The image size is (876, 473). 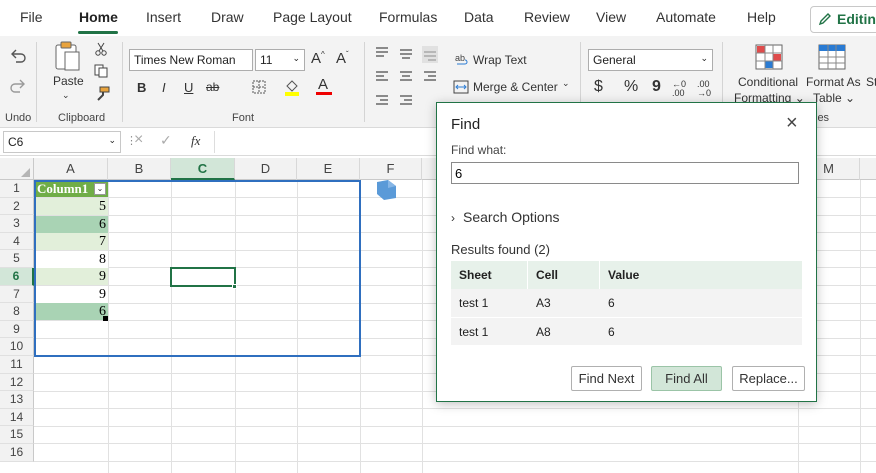 What do you see at coordinates (598, 87) in the screenshot?
I see `currency-button: $` at bounding box center [598, 87].